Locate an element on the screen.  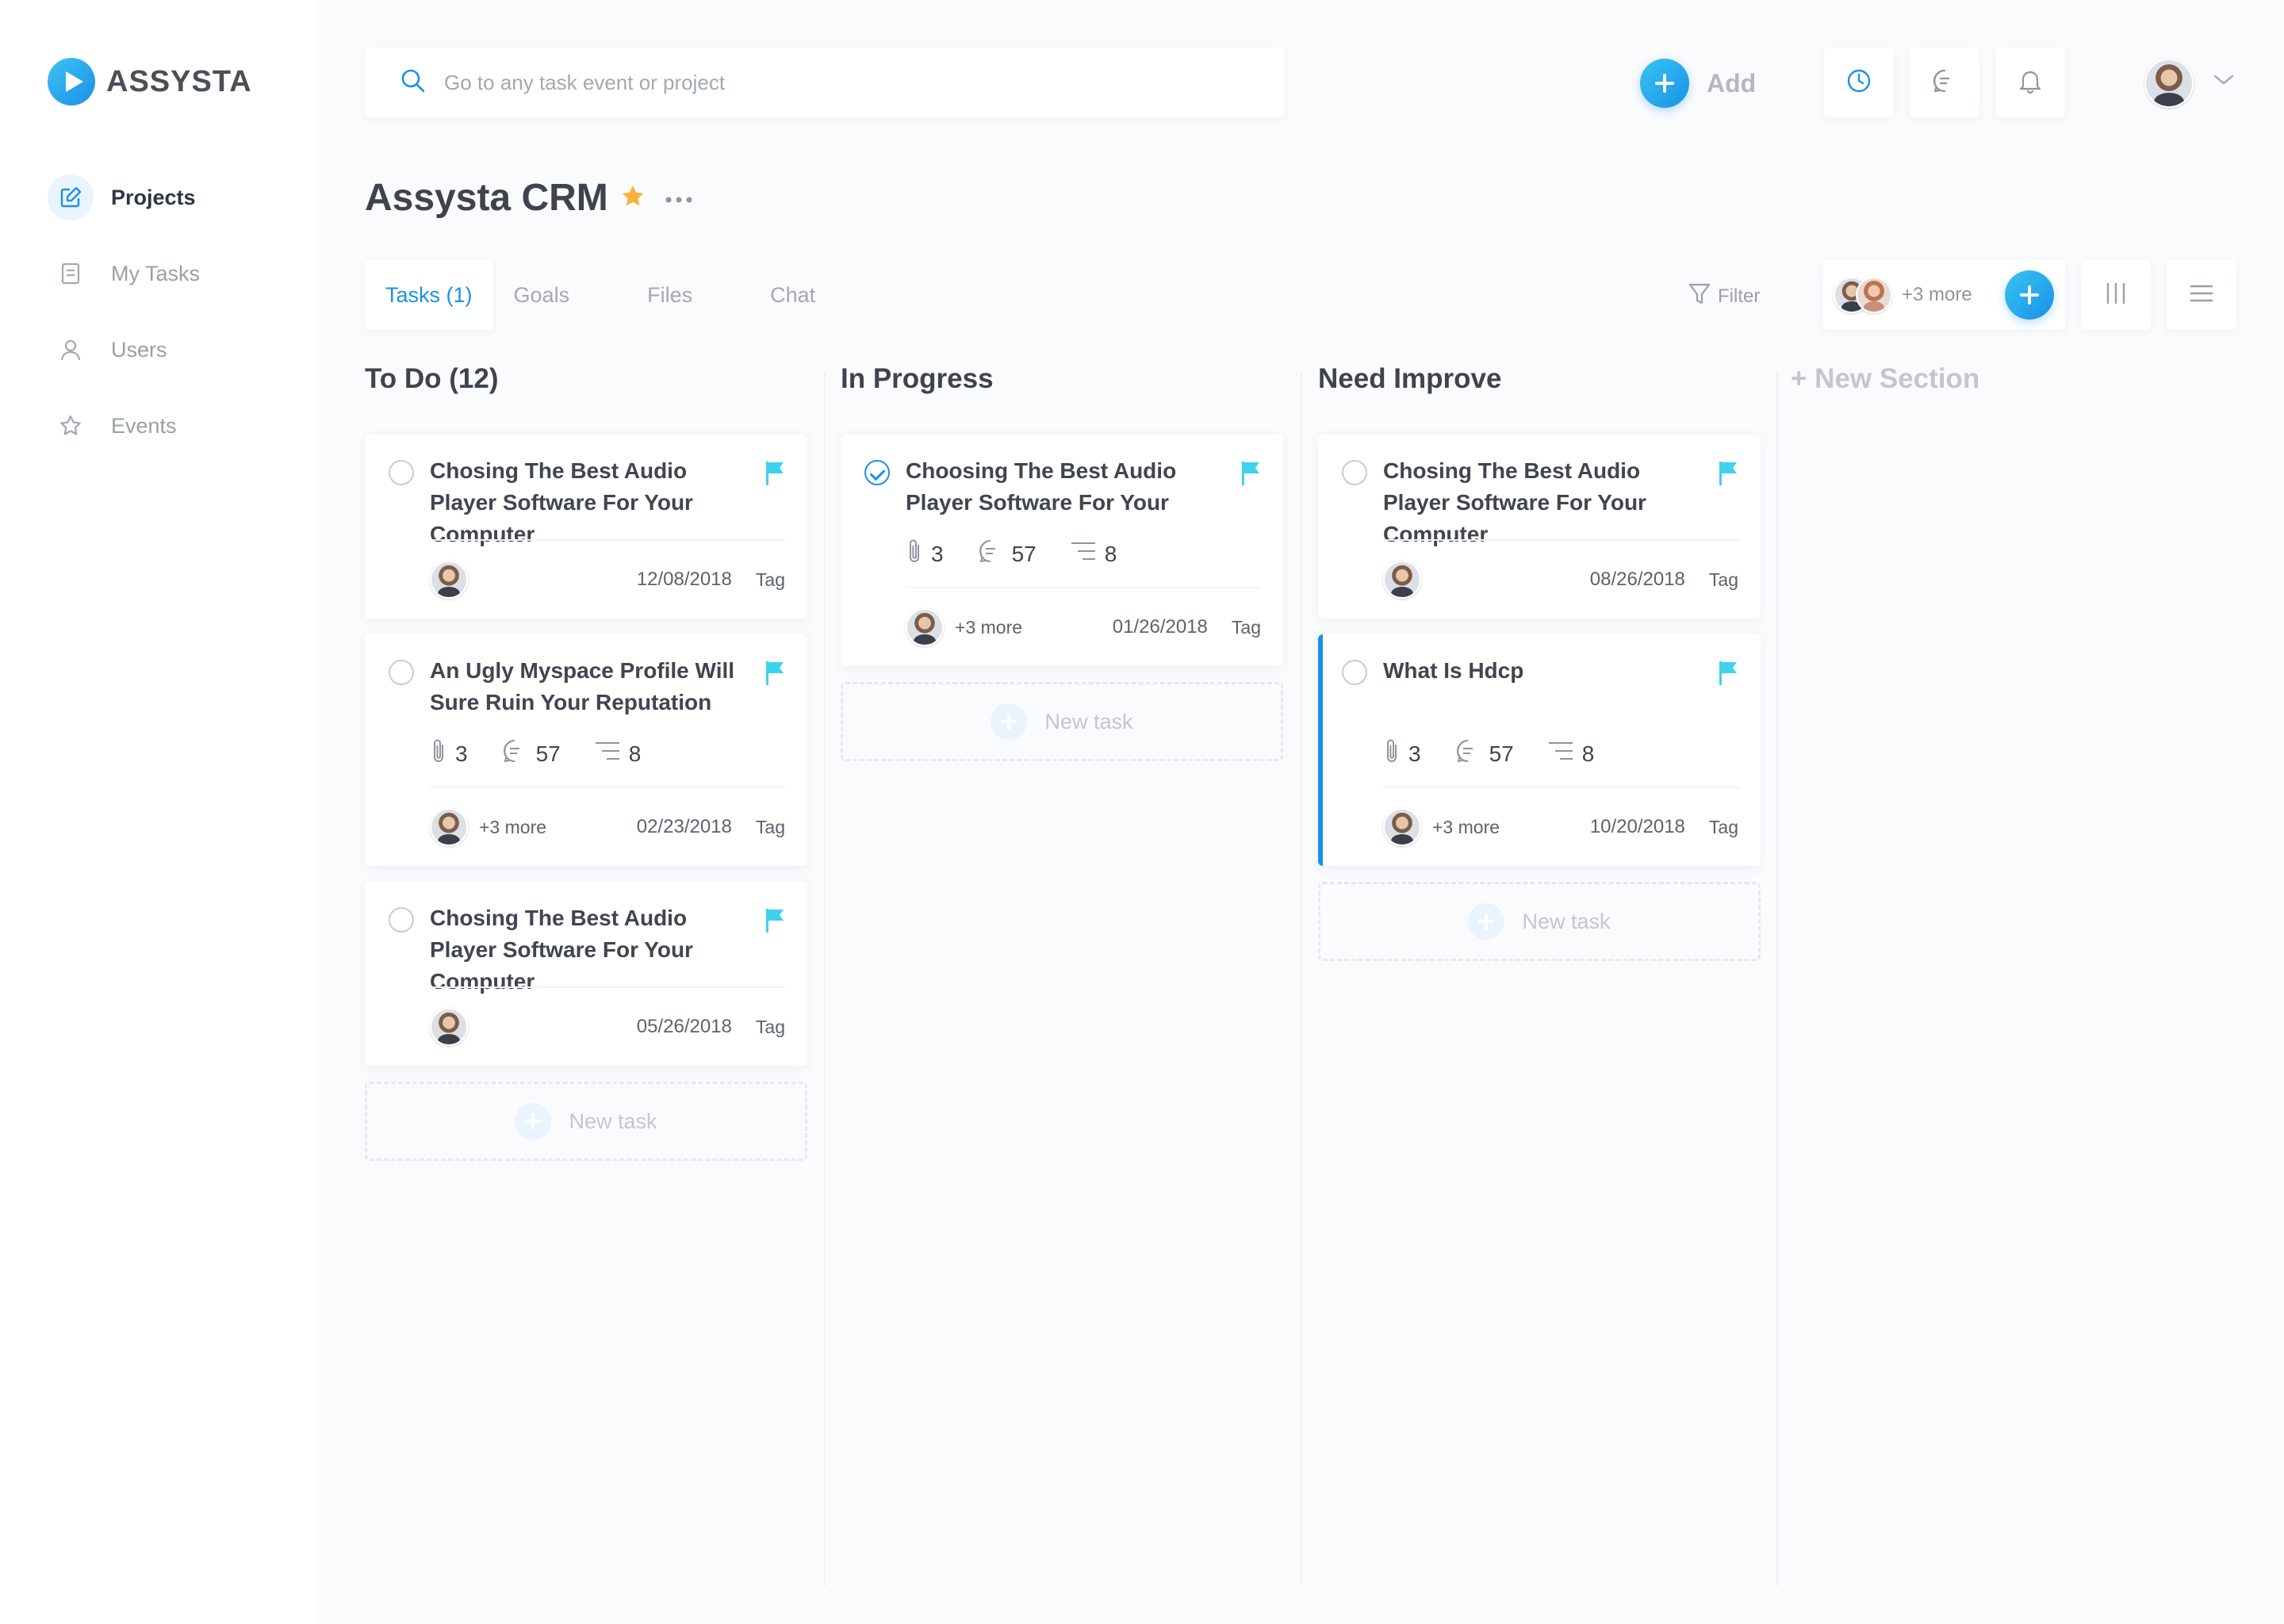
tab-goals: Goals is located at coordinates (542, 295).